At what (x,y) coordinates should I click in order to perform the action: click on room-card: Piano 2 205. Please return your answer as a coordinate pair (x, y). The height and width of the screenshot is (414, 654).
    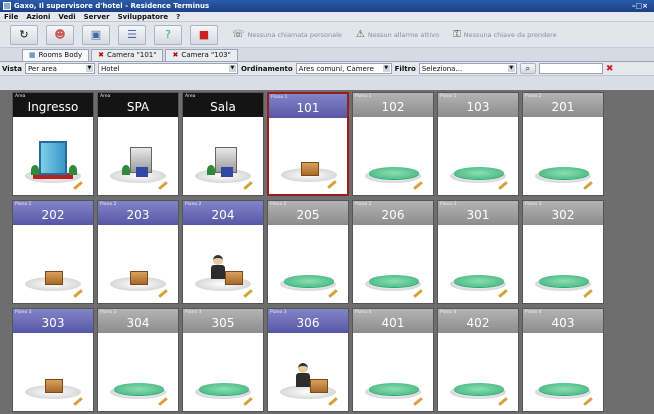
    Looking at the image, I should click on (308, 252).